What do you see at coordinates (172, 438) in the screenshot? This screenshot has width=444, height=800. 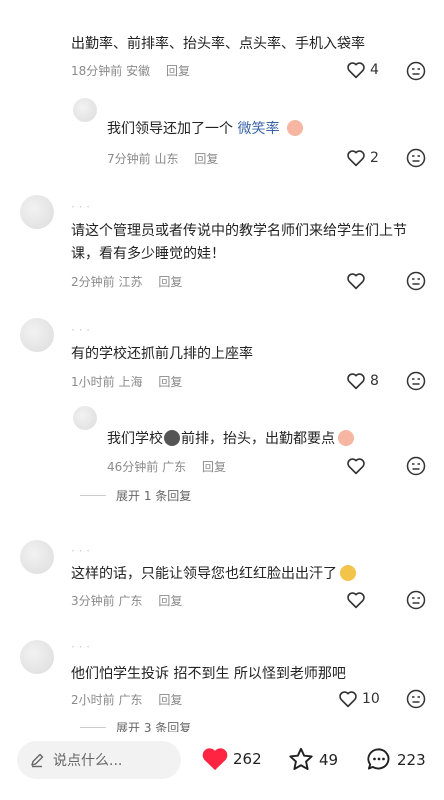 I see `cat-emoji-icon` at bounding box center [172, 438].